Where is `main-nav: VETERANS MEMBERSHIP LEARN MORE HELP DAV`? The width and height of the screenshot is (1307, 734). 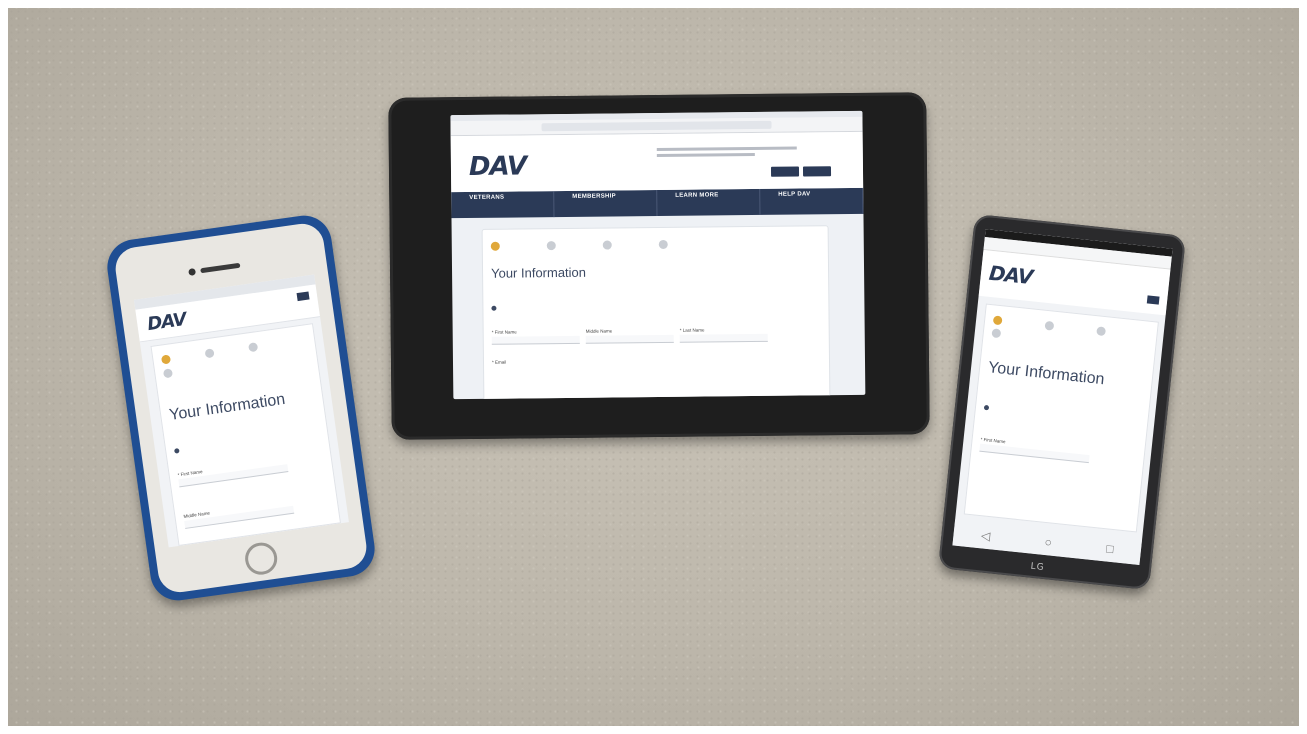
main-nav: VETERANS MEMBERSHIP LEARN MORE HELP DAV is located at coordinates (657, 203).